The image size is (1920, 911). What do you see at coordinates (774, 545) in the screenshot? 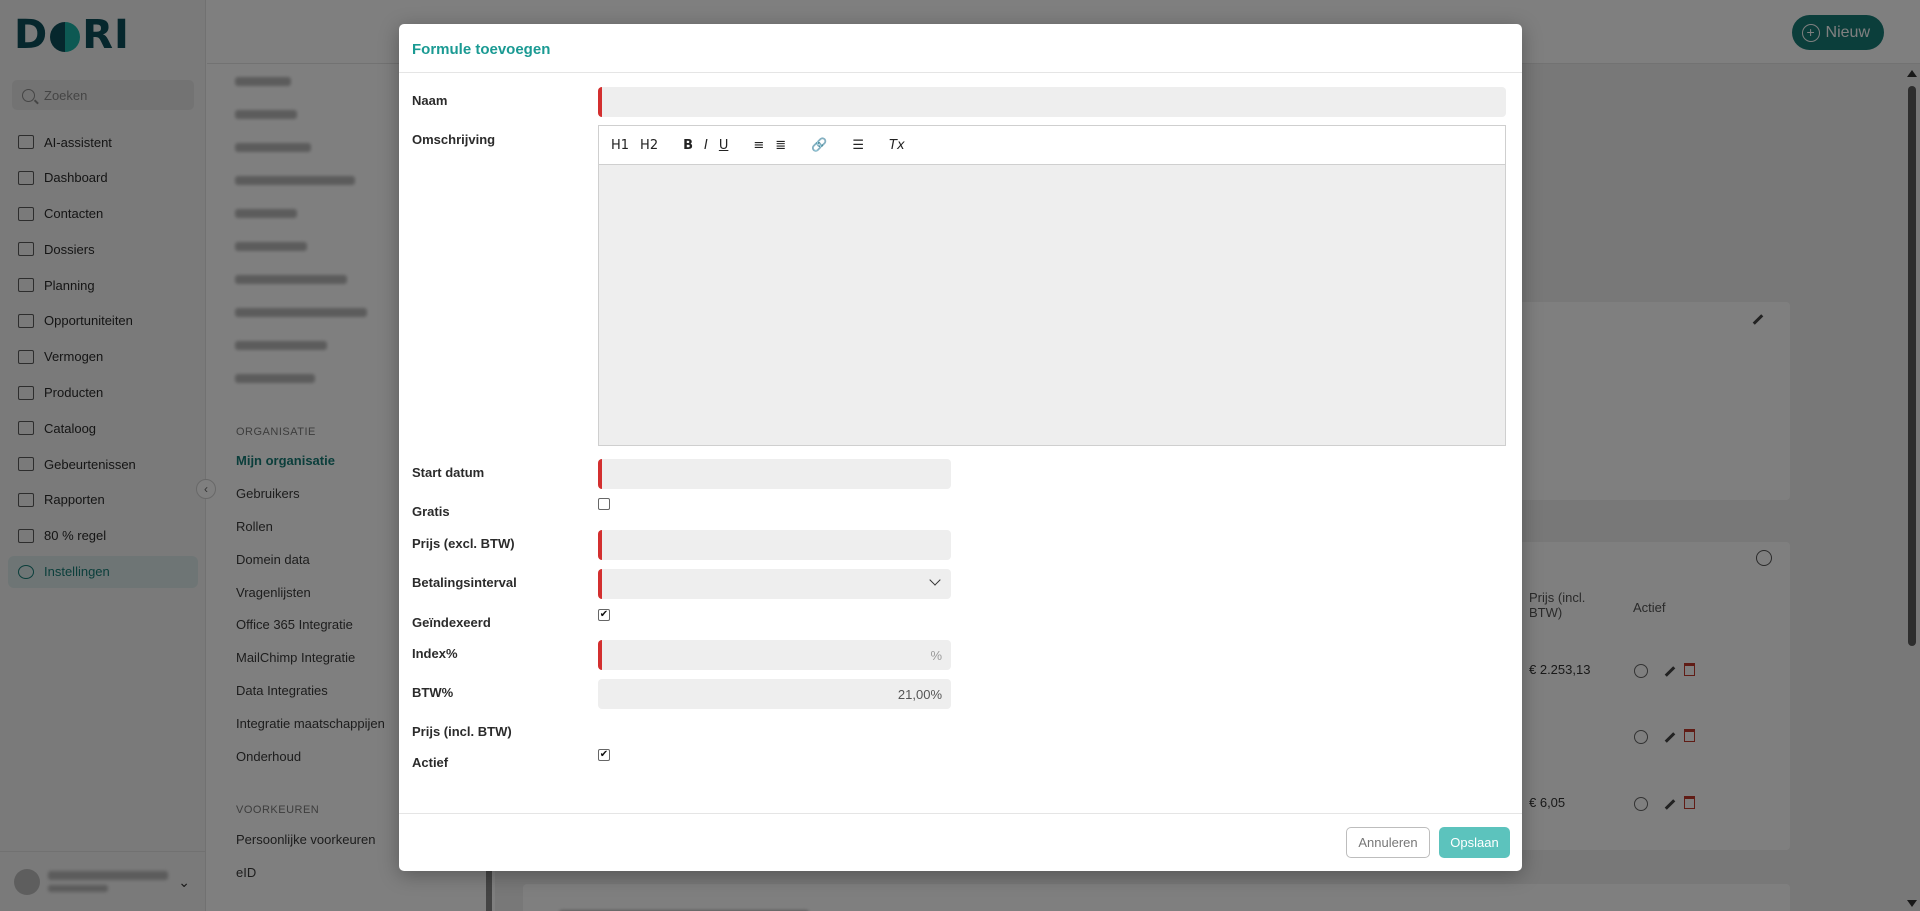
I see `prijs-excl-input` at bounding box center [774, 545].